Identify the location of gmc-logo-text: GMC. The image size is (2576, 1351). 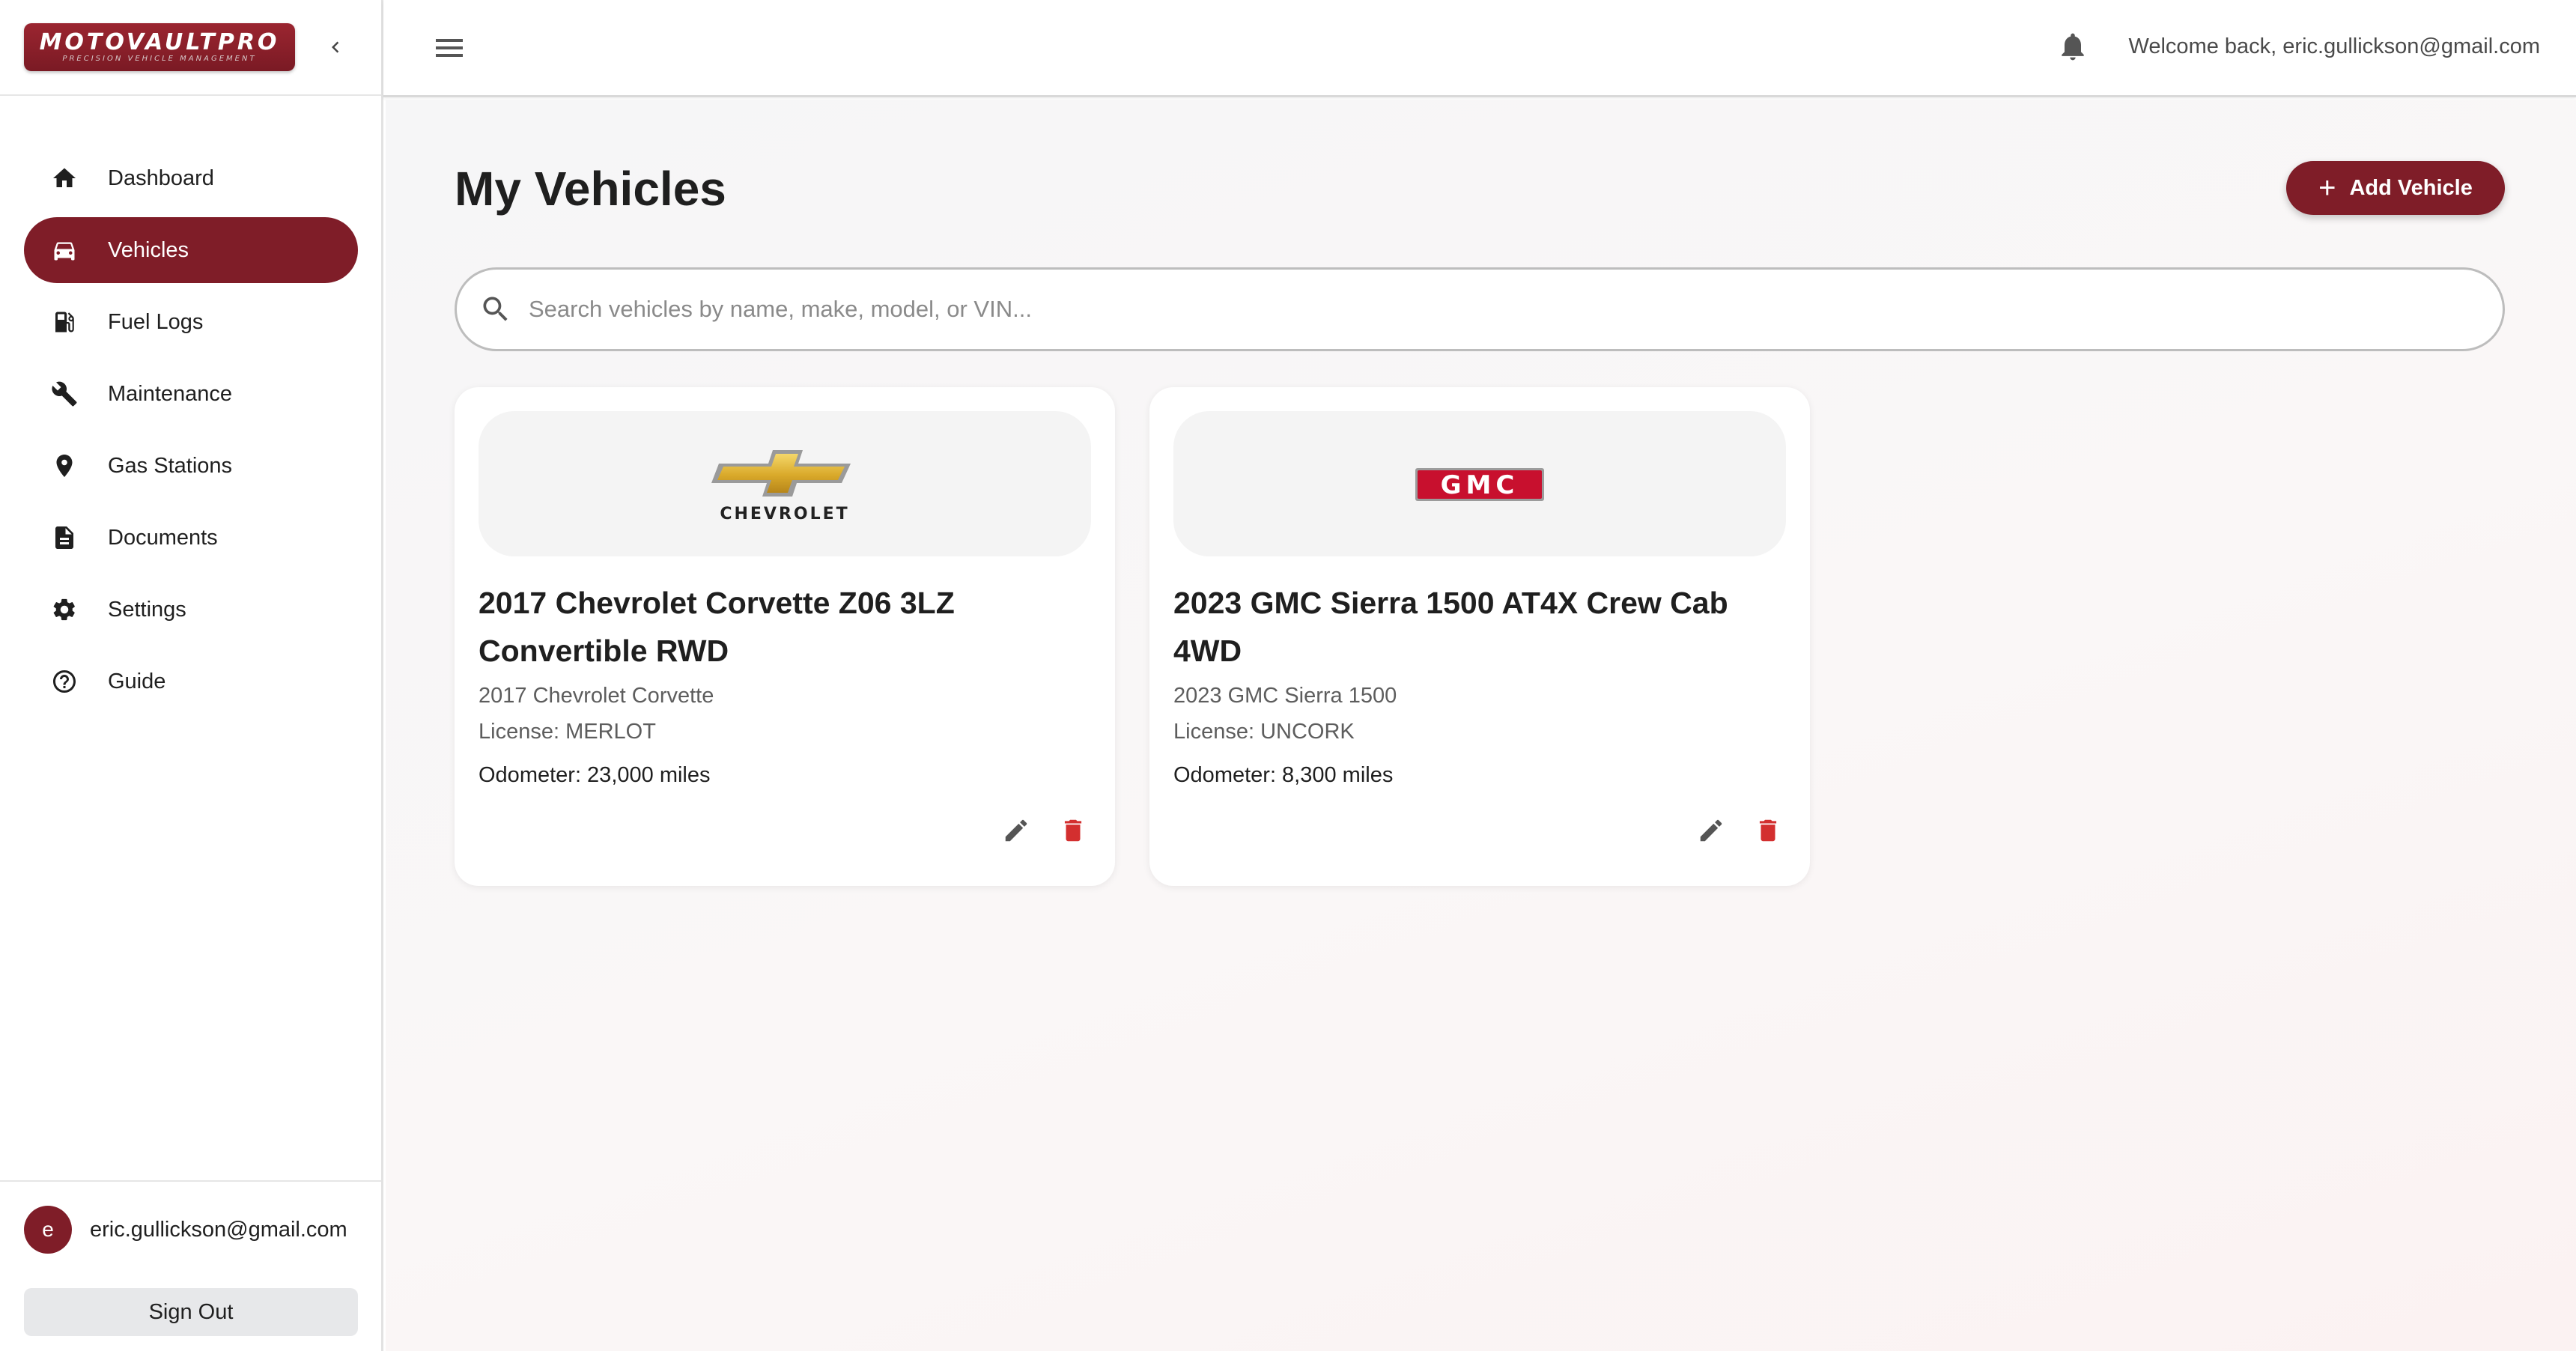
(1480, 485).